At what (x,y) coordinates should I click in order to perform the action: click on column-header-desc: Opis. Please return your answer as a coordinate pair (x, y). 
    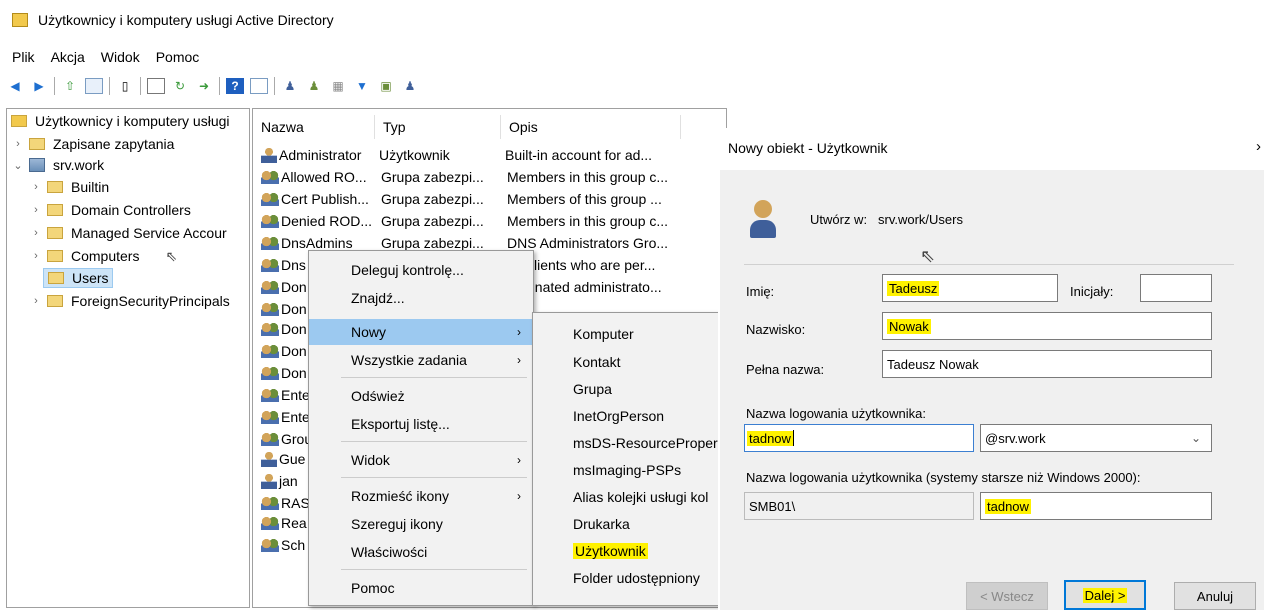
    Looking at the image, I should click on (591, 127).